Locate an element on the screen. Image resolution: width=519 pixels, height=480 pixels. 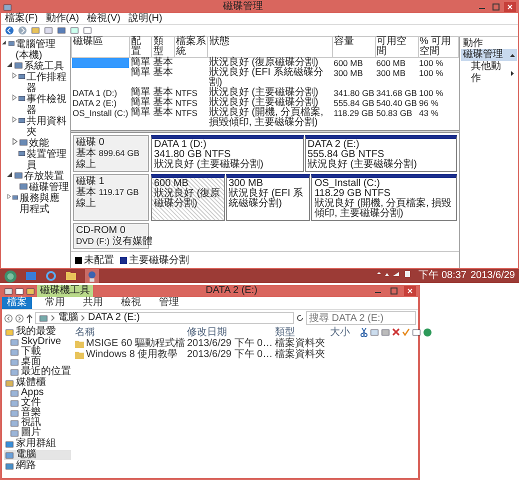
actions-item: 其他動作 is located at coordinates (489, 73).